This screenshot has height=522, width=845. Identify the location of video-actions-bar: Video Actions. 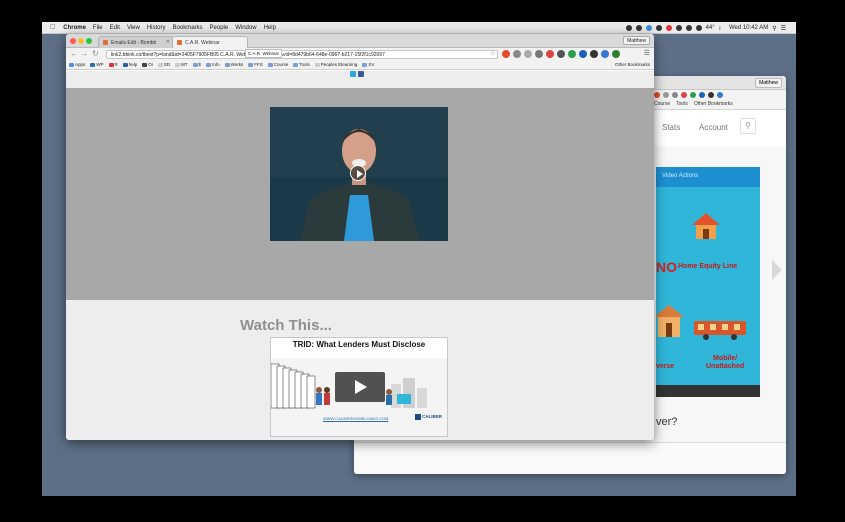
(708, 177).